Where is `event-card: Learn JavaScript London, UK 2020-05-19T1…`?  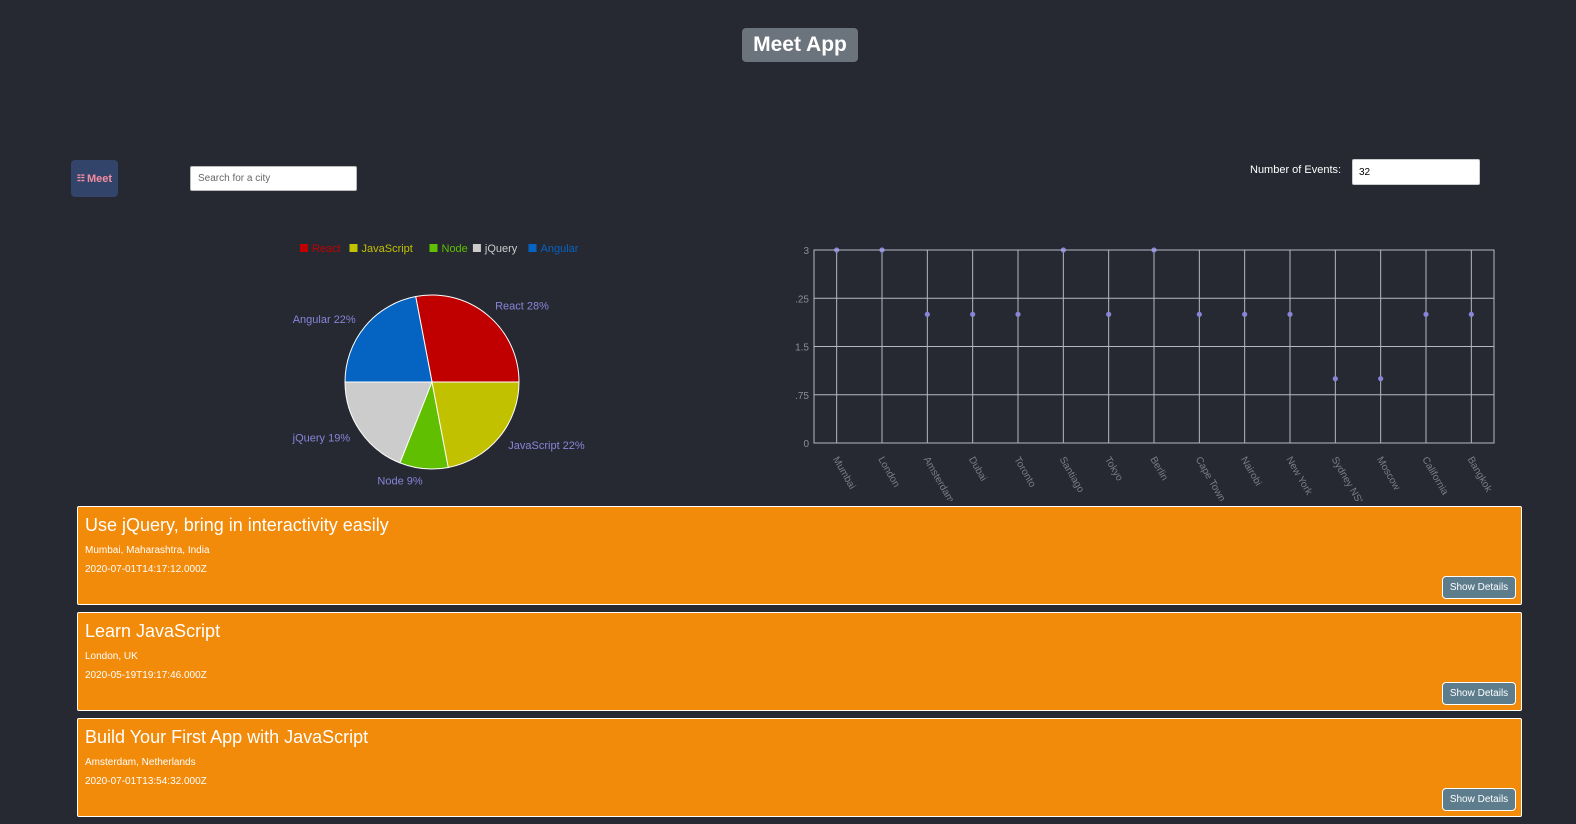 event-card: Learn JavaScript London, UK 2020-05-19T1… is located at coordinates (799, 661).